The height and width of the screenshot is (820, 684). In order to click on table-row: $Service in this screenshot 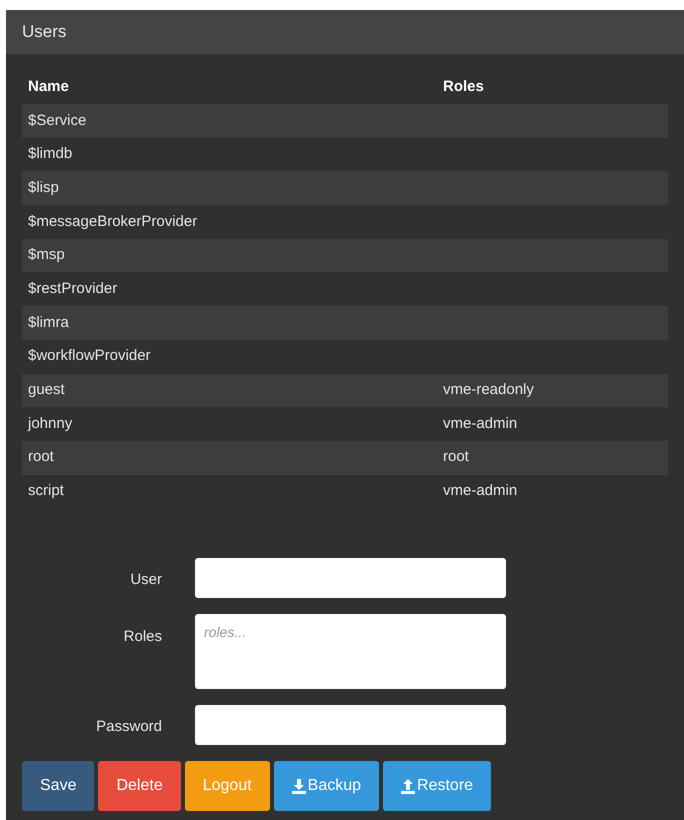, I will do `click(345, 121)`.